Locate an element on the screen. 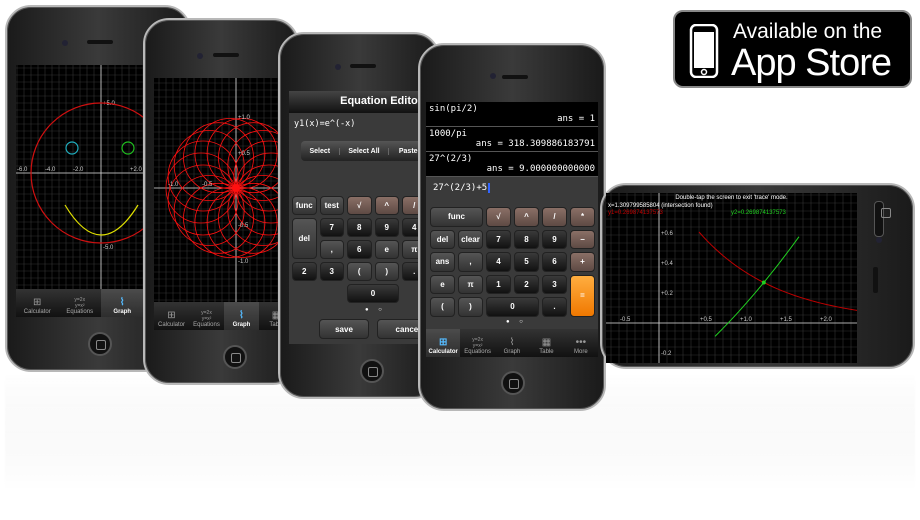 The image size is (920, 520). history-entry: 1000/pi ans = 318.309886183791 is located at coordinates (512, 139).